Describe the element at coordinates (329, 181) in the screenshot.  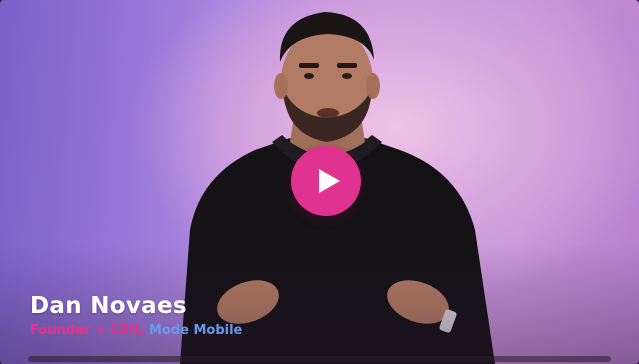
I see `play-icon` at that location.